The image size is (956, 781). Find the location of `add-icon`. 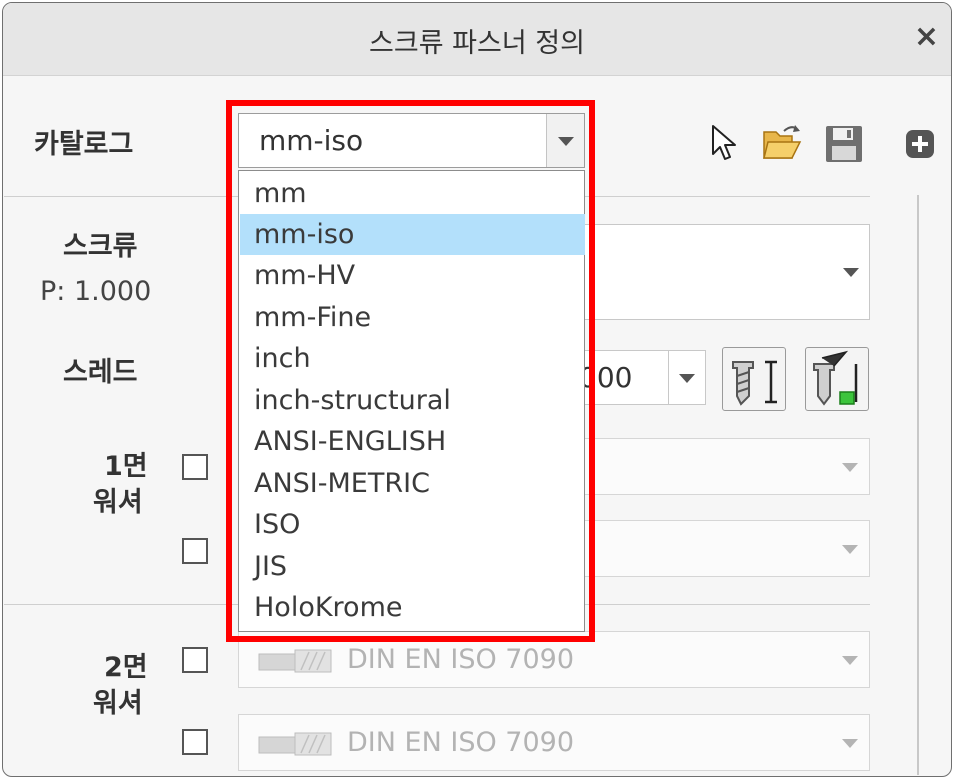

add-icon is located at coordinates (920, 144).